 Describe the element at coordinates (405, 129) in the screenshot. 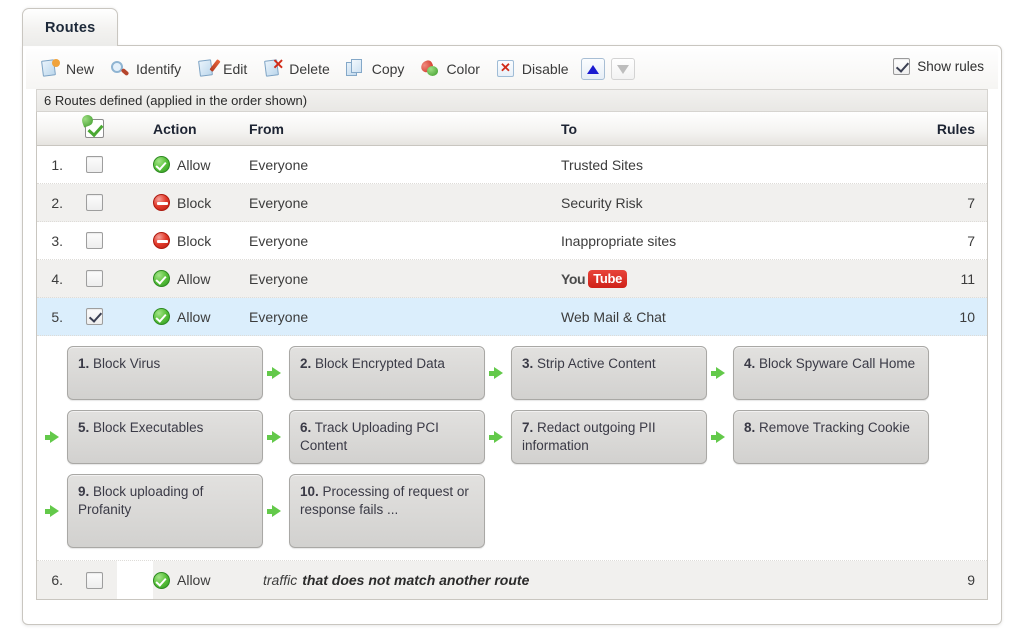

I see `header-from: From` at that location.